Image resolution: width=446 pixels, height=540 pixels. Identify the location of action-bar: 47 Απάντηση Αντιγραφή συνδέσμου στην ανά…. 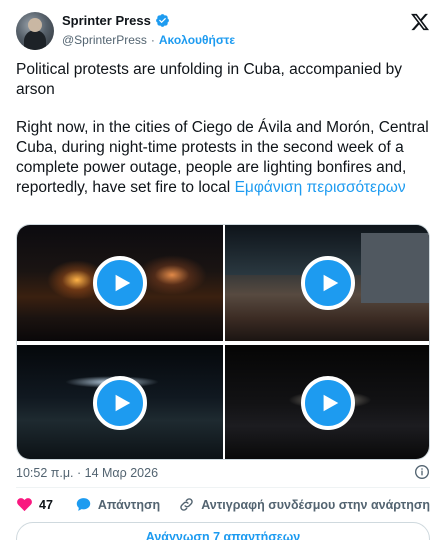
(223, 504).